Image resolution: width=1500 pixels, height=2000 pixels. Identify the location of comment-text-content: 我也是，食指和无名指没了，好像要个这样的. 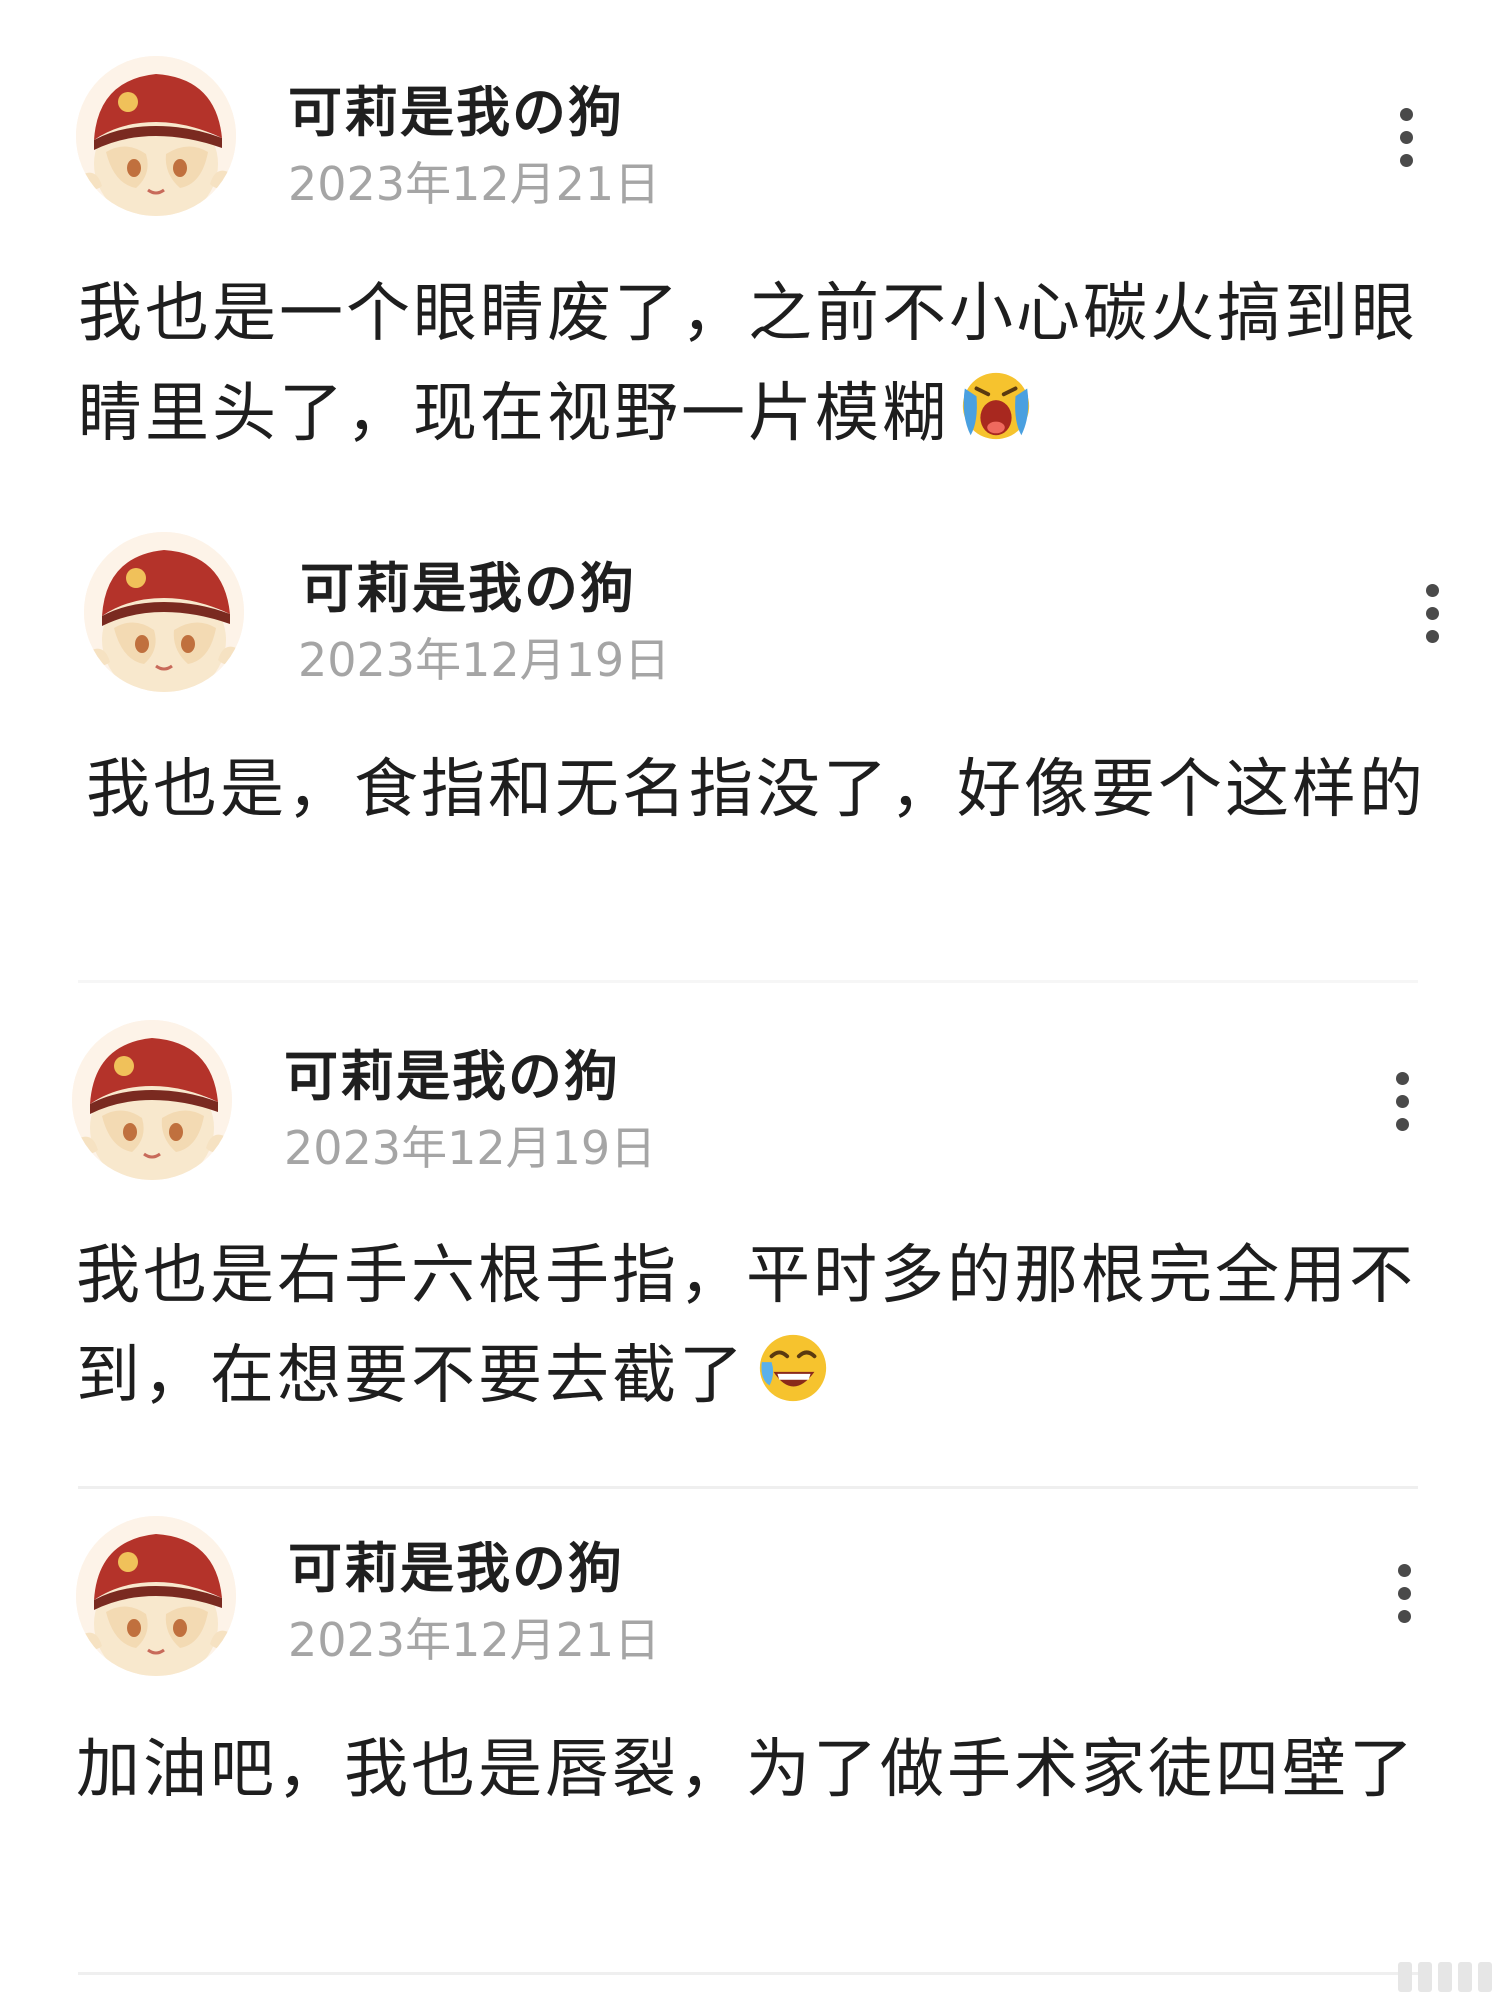
(756, 790).